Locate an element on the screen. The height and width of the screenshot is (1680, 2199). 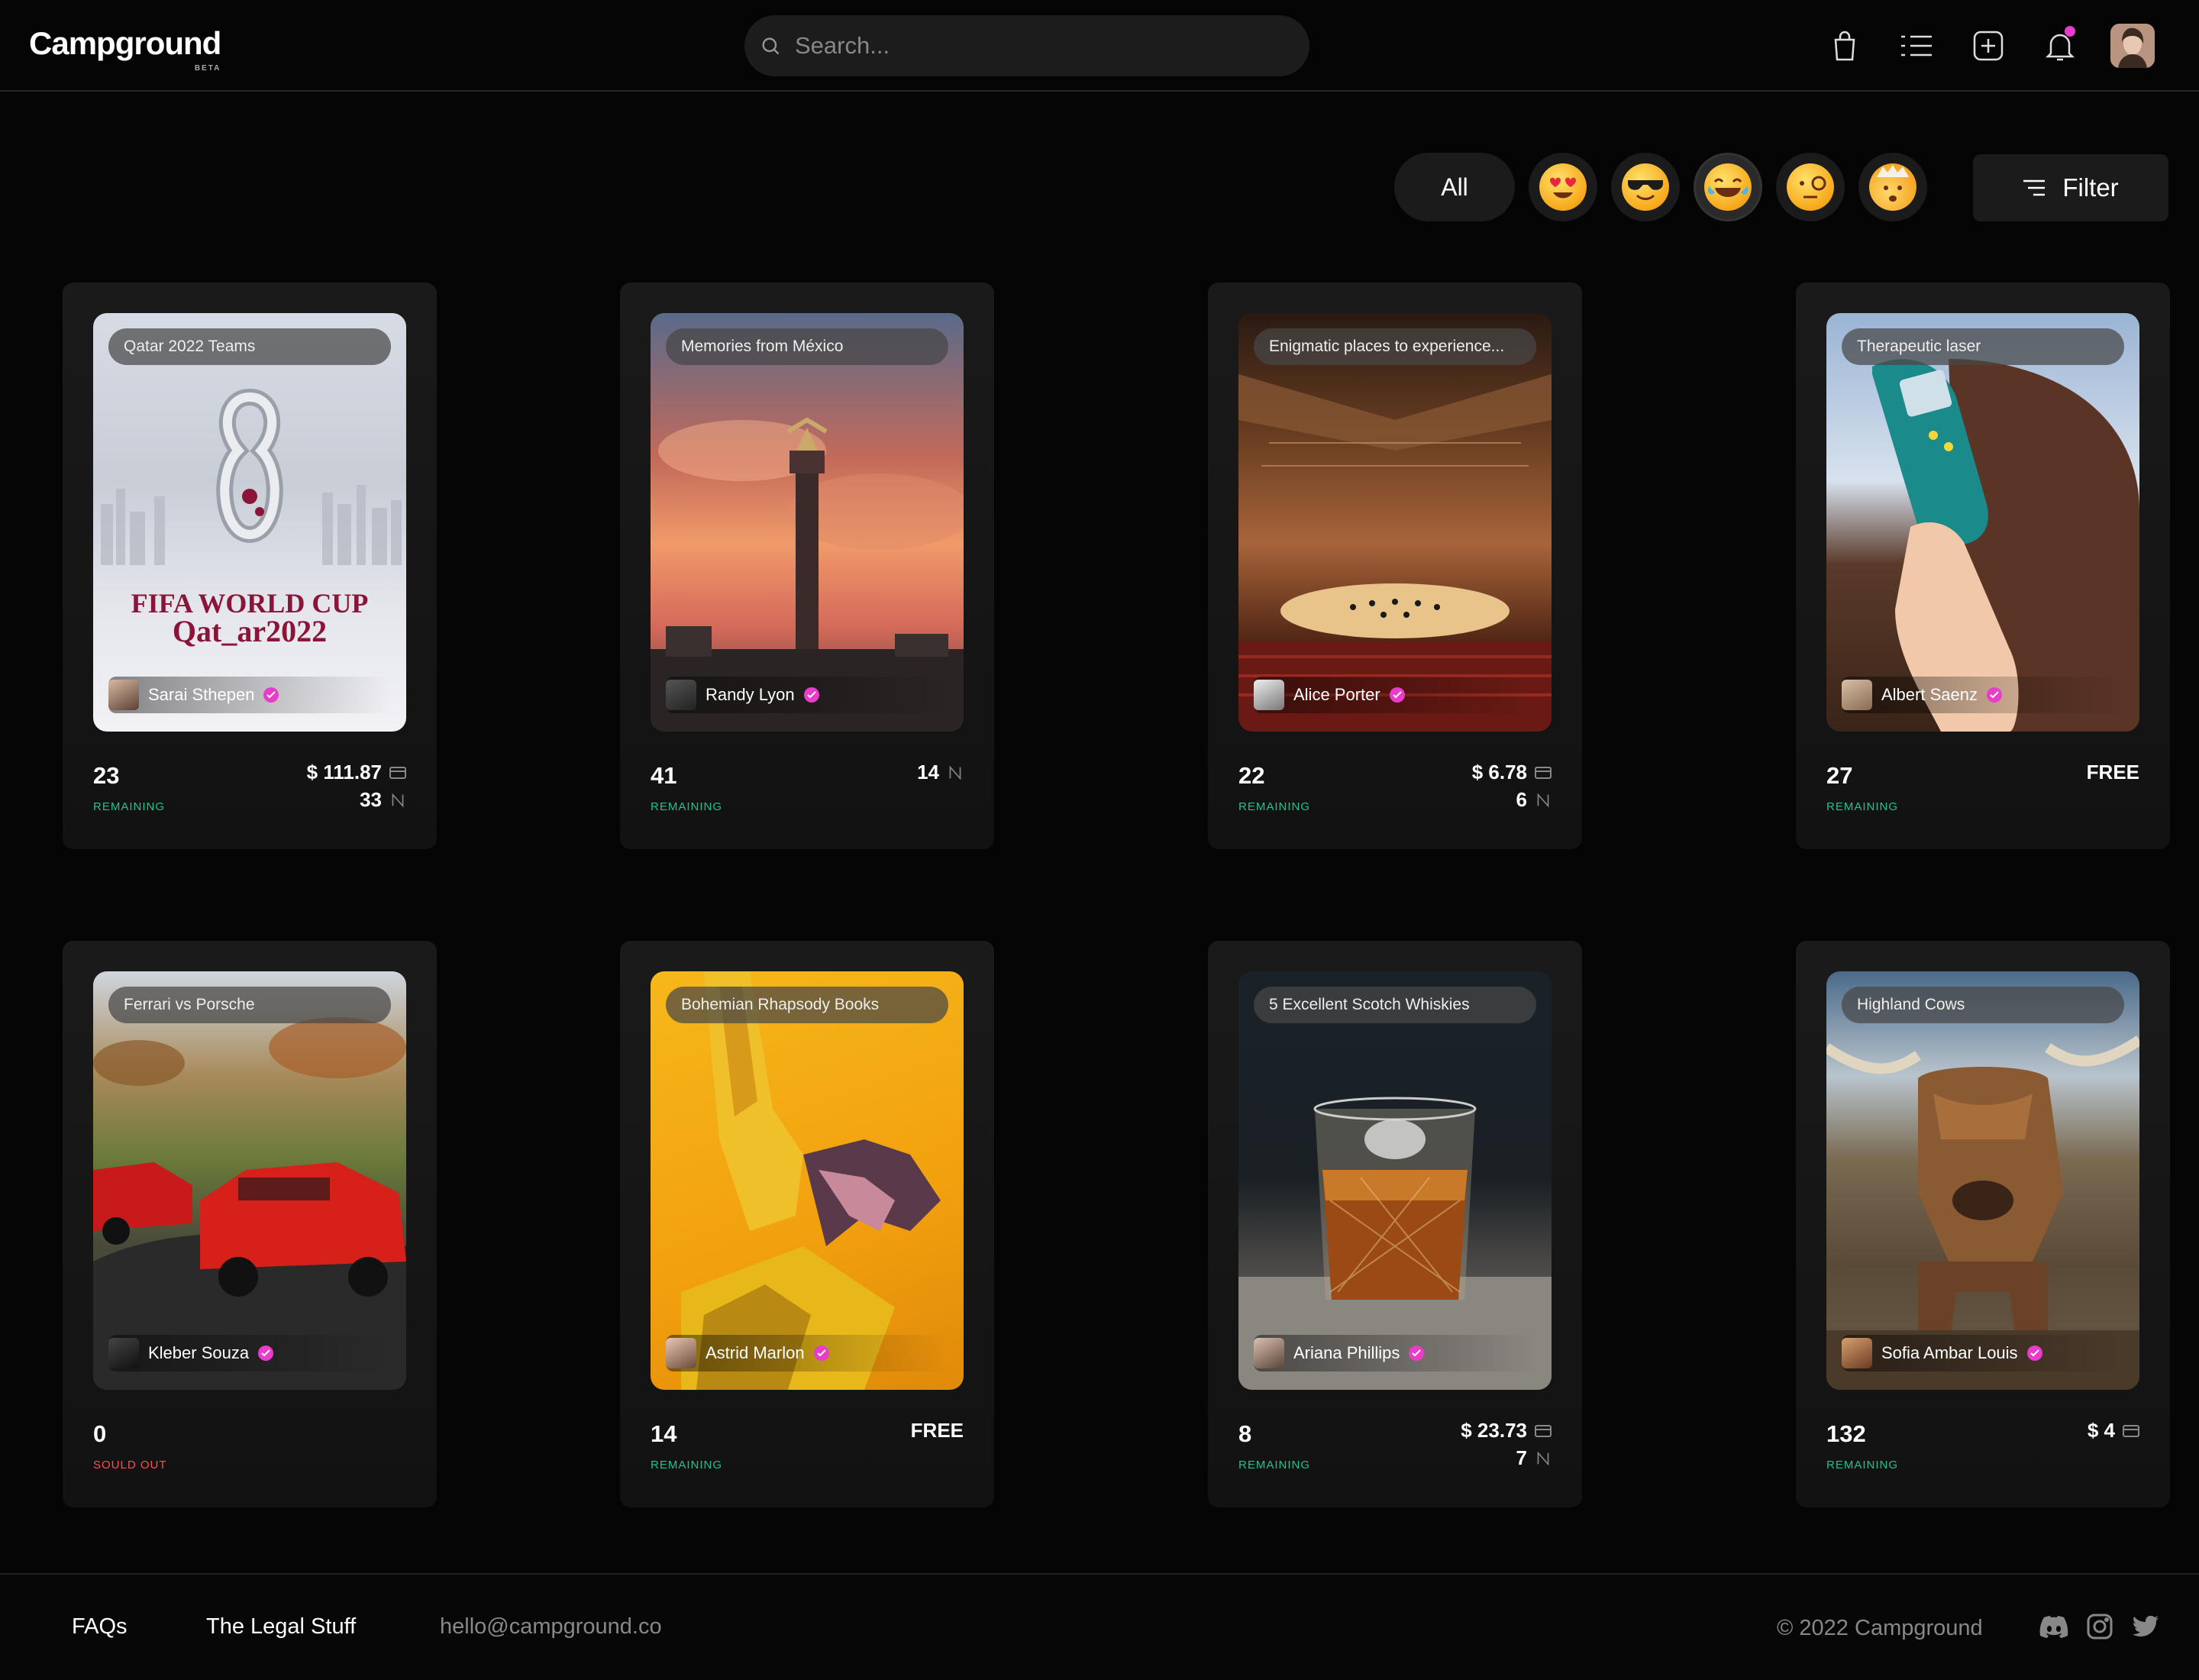
footer-link-email: hello@campground.co is located at coordinates (551, 1627).